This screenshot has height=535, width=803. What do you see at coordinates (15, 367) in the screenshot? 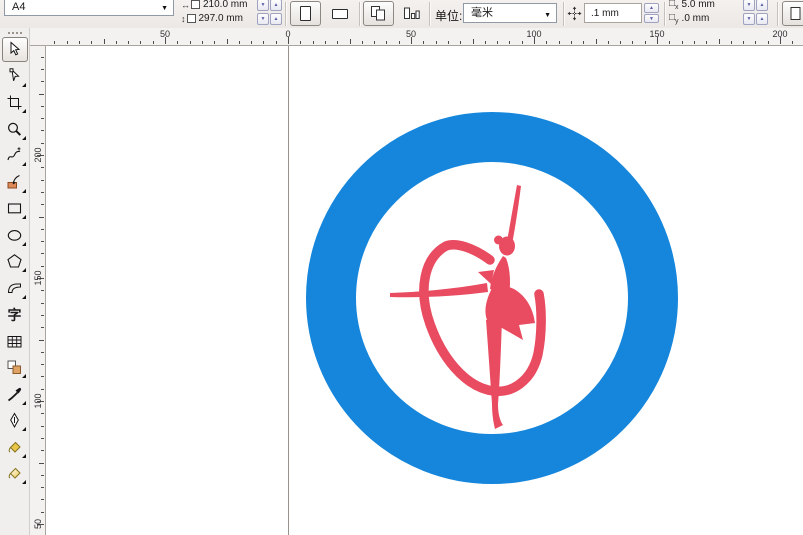
I see `tool-blend-tool` at bounding box center [15, 367].